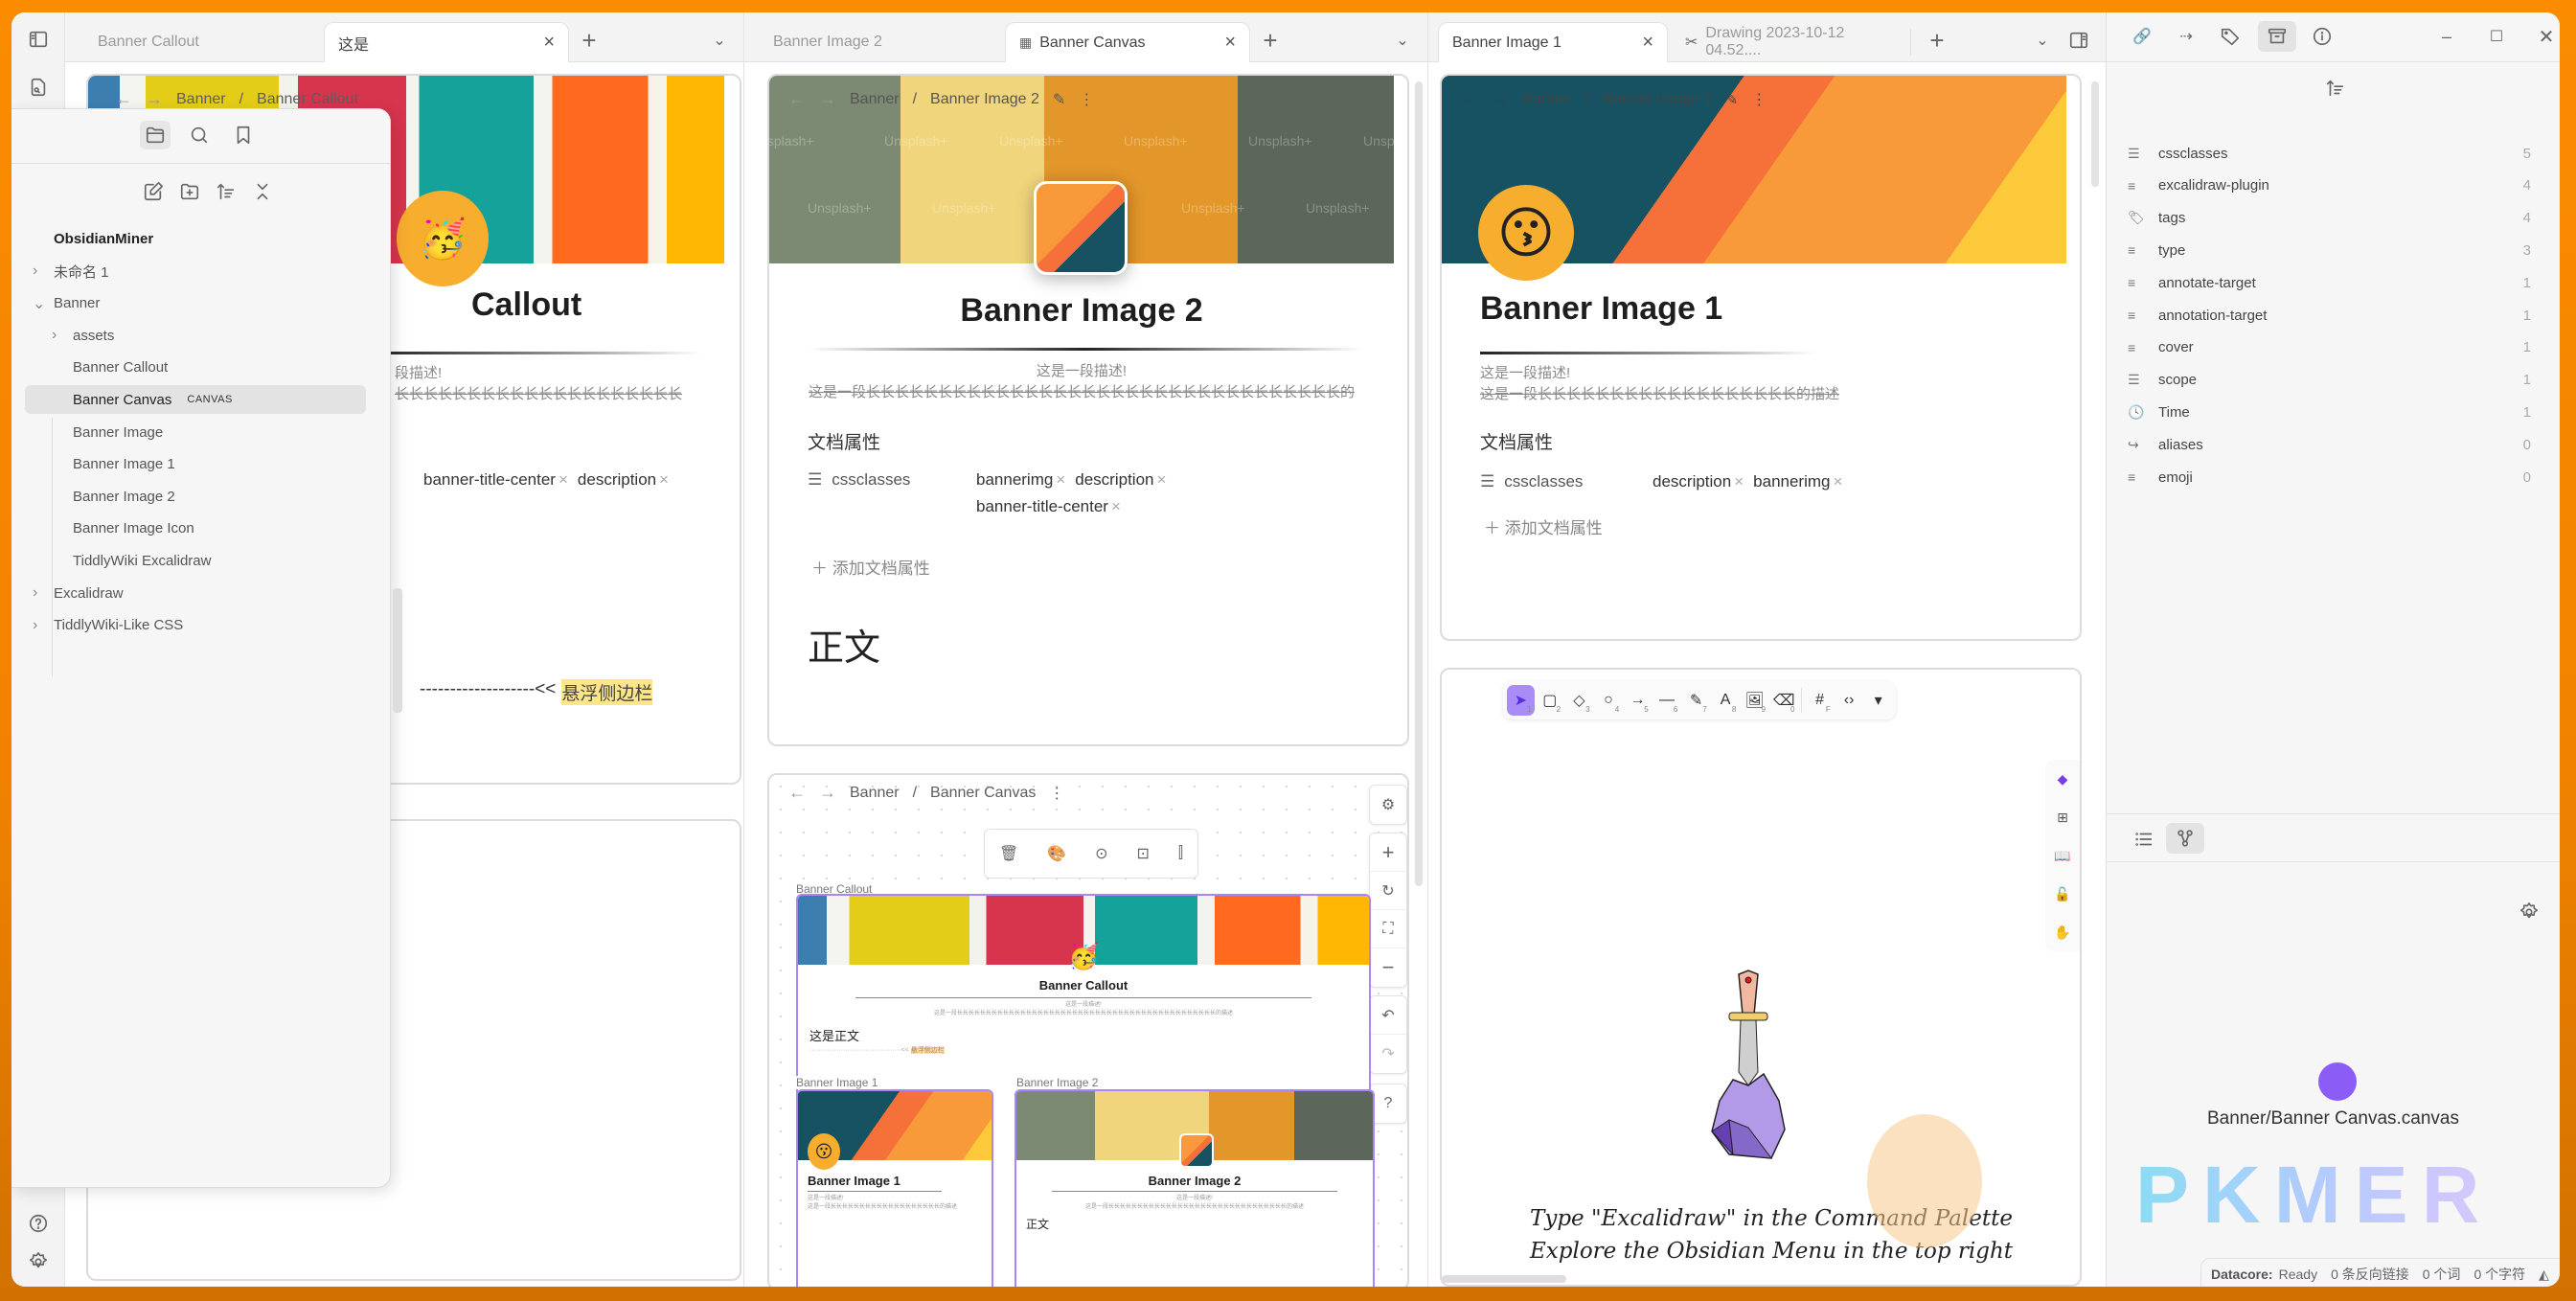  Describe the element at coordinates (243, 135) in the screenshot. I see `bookmarks-tab-icon` at that location.